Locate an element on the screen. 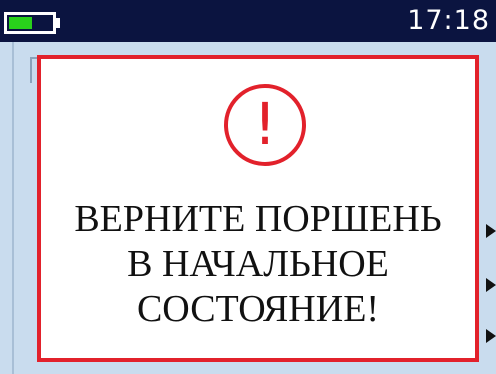  battery-level-fill is located at coordinates (21, 23).